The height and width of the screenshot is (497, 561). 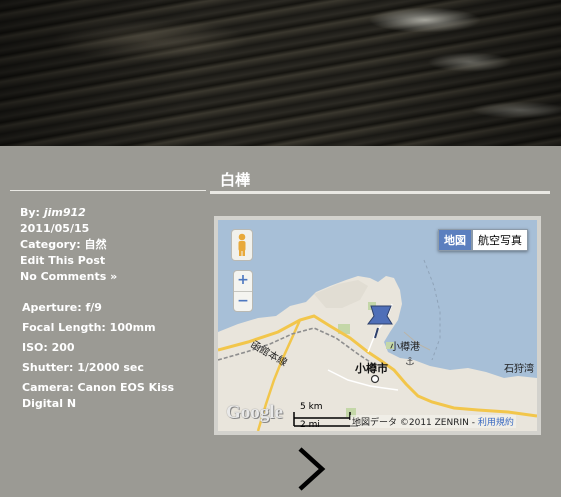 I want to click on scale-mi-label: 2 mi, so click(x=310, y=425).